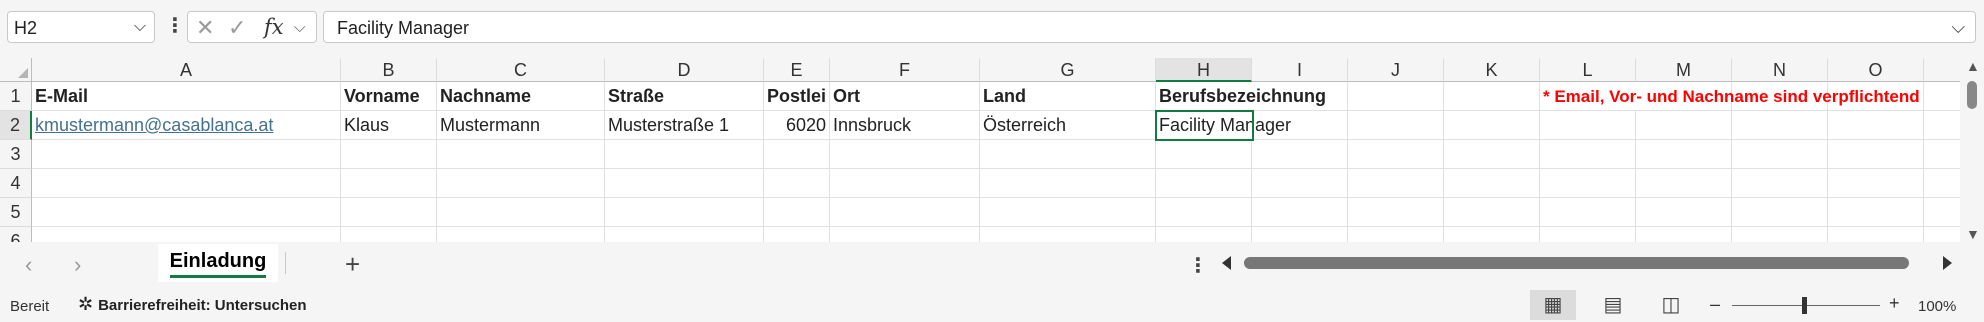 The image size is (1984, 322). I want to click on row-header-6: 6, so click(16, 234).